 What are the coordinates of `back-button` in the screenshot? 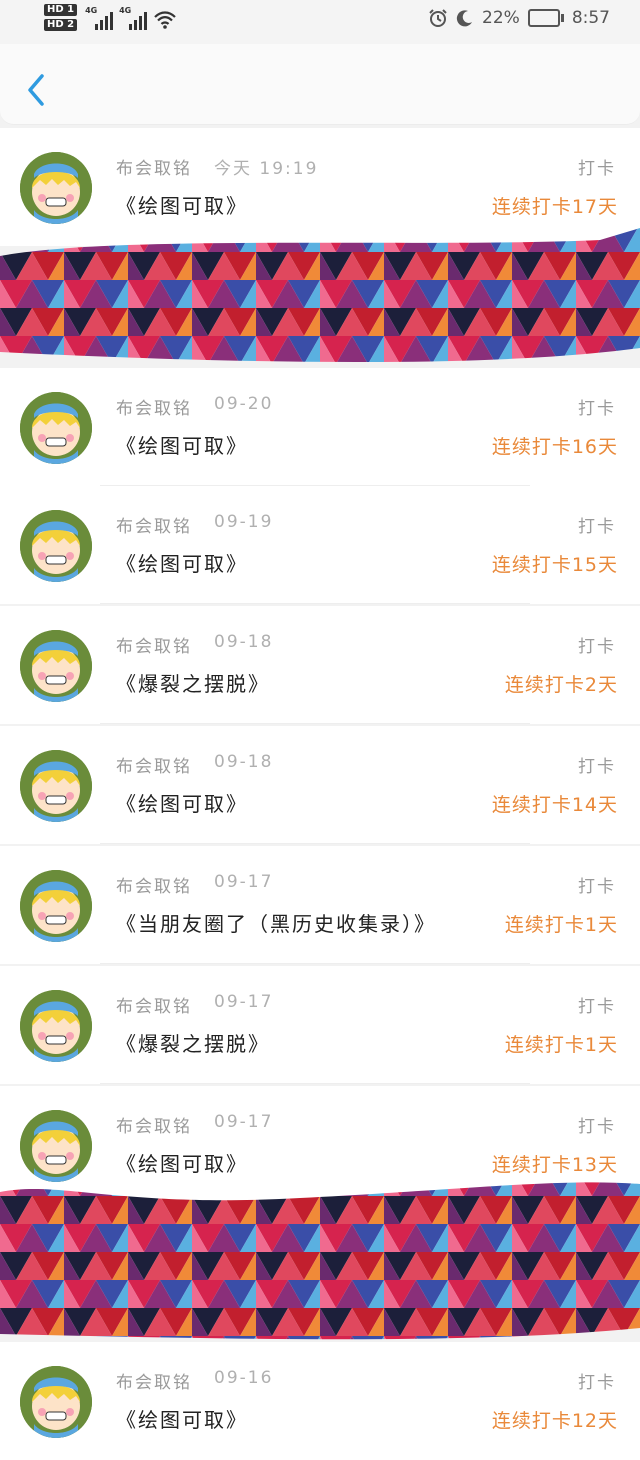 It's located at (35, 90).